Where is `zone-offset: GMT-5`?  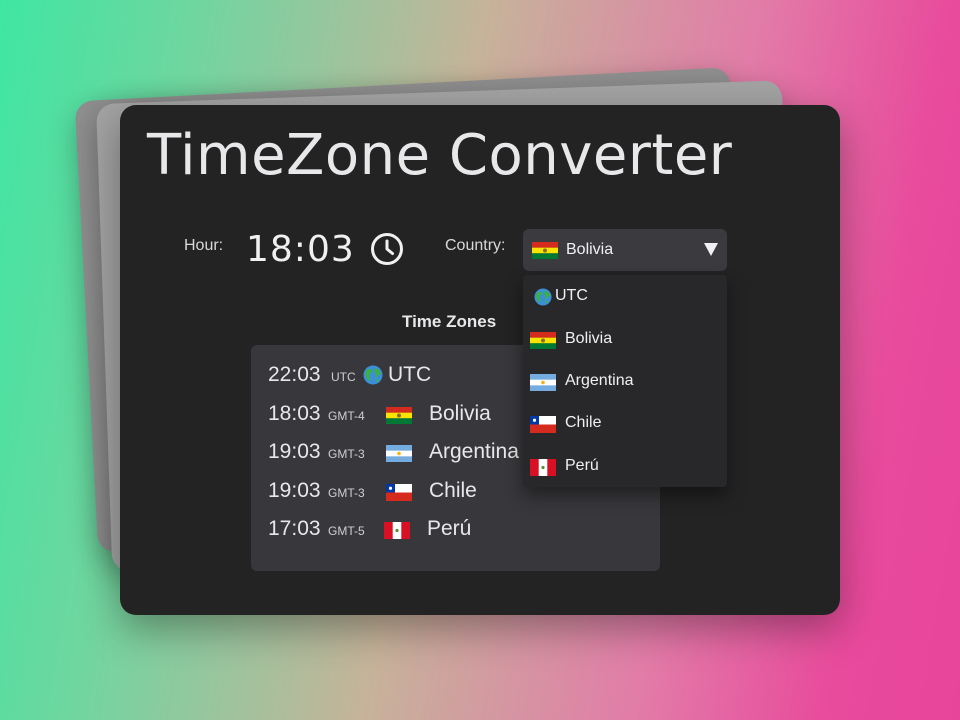
zone-offset: GMT-5 is located at coordinates (346, 531).